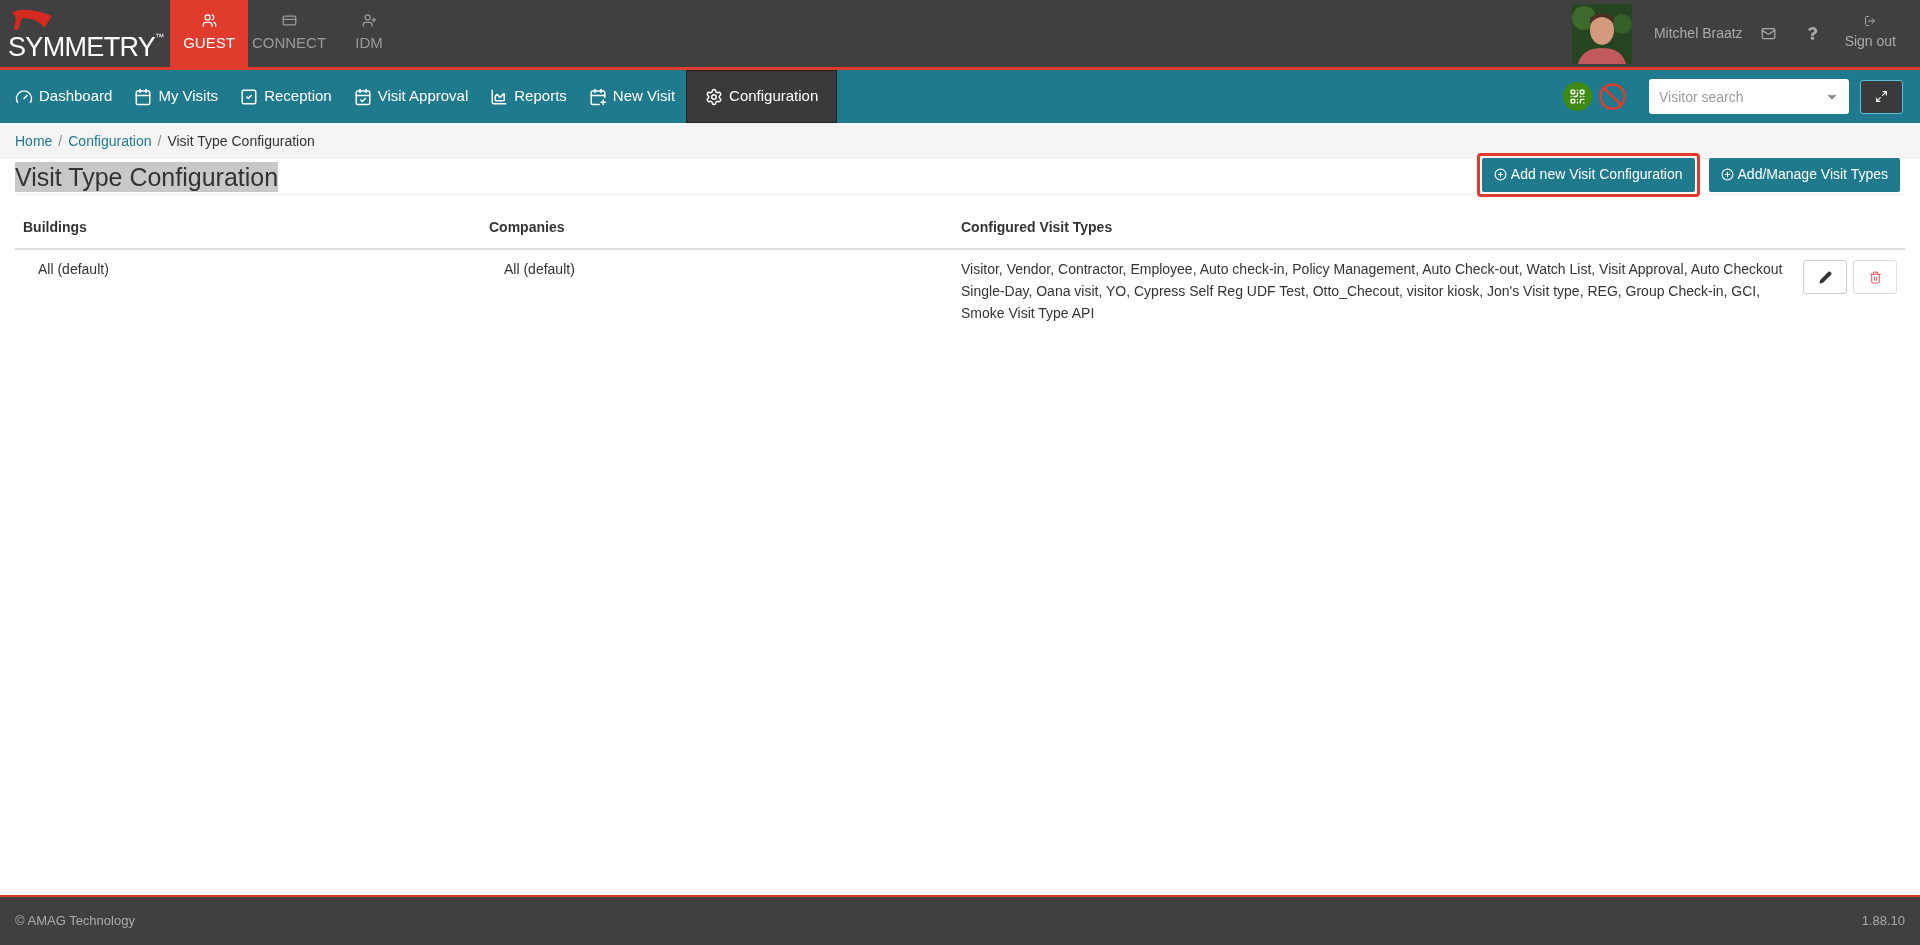 Image resolution: width=1920 pixels, height=945 pixels. I want to click on checkbox-icon, so click(249, 96).